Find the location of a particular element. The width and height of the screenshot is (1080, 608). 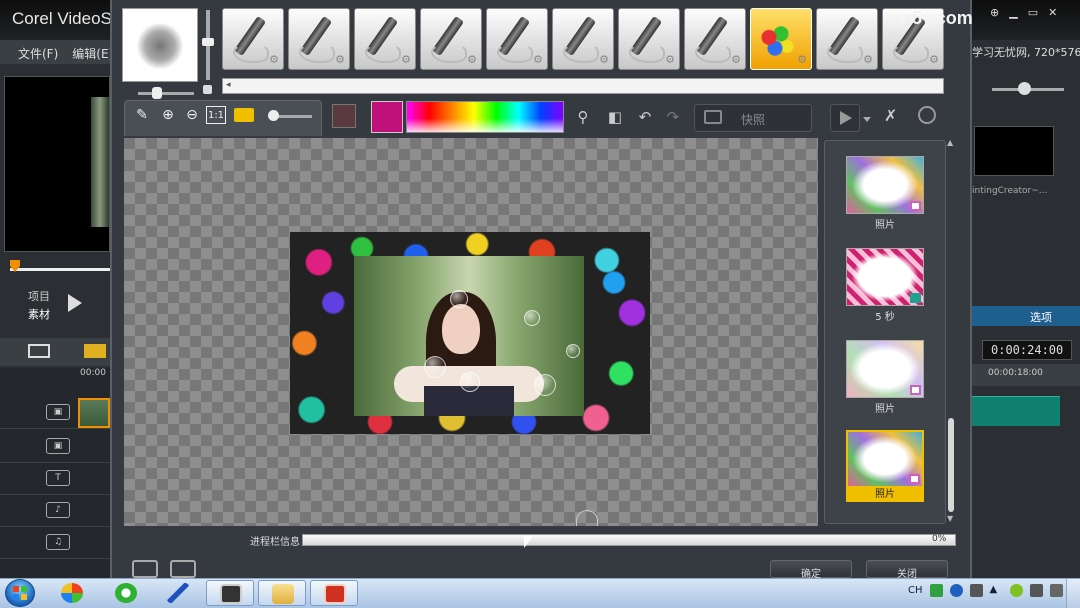

menu-edit: 编辑(E) is located at coordinates (92, 54).